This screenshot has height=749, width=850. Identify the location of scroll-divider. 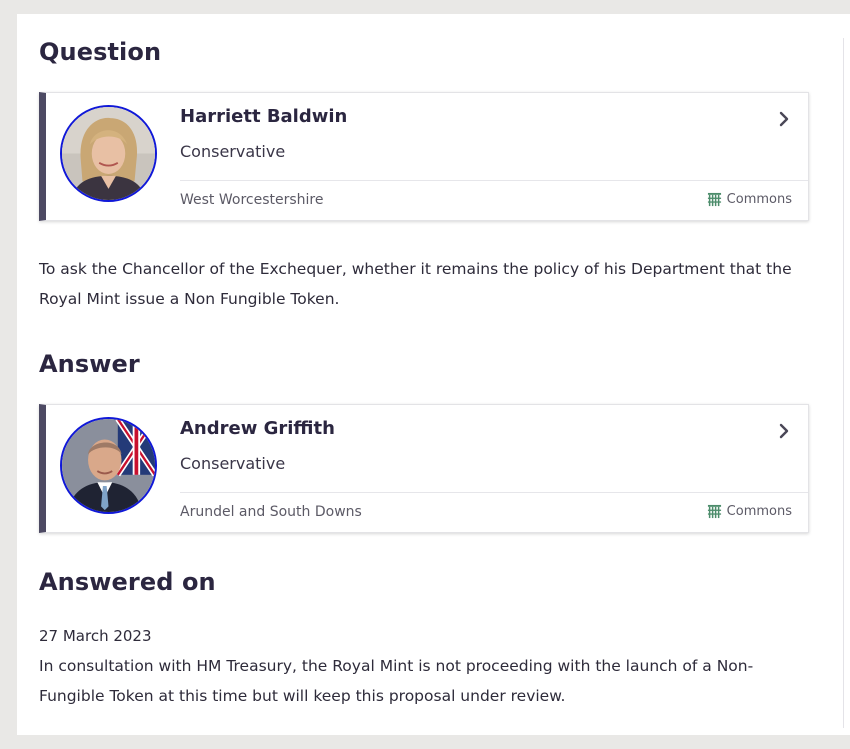
(843, 383).